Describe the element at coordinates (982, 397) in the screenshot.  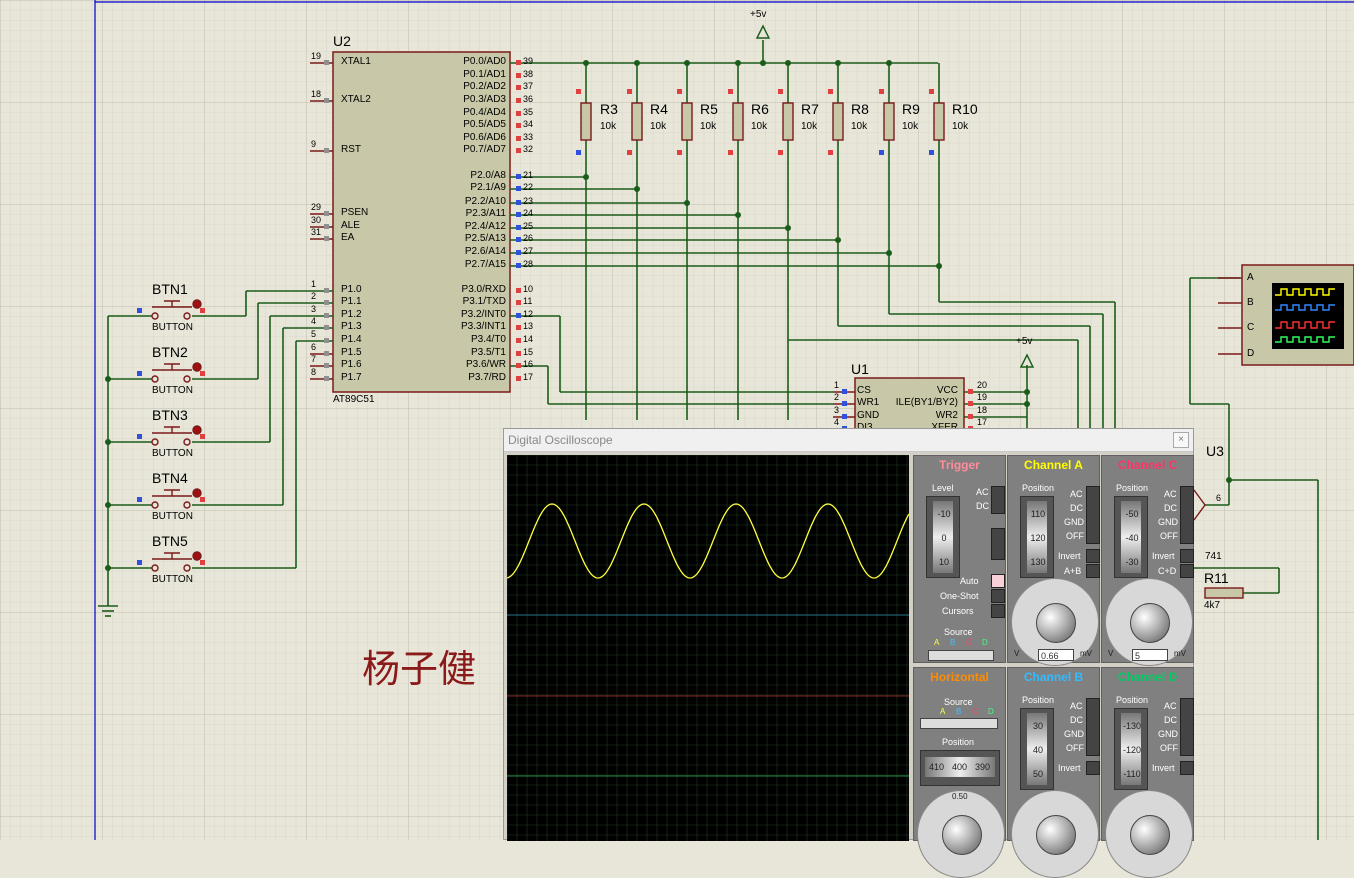
I see `u1-pin-number: 19` at that location.